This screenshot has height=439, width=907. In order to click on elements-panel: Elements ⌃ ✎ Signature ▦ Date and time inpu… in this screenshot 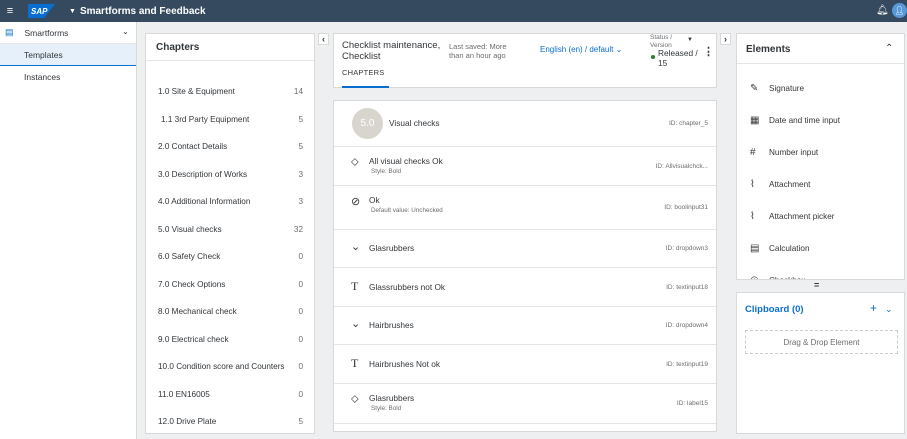, I will do `click(820, 156)`.